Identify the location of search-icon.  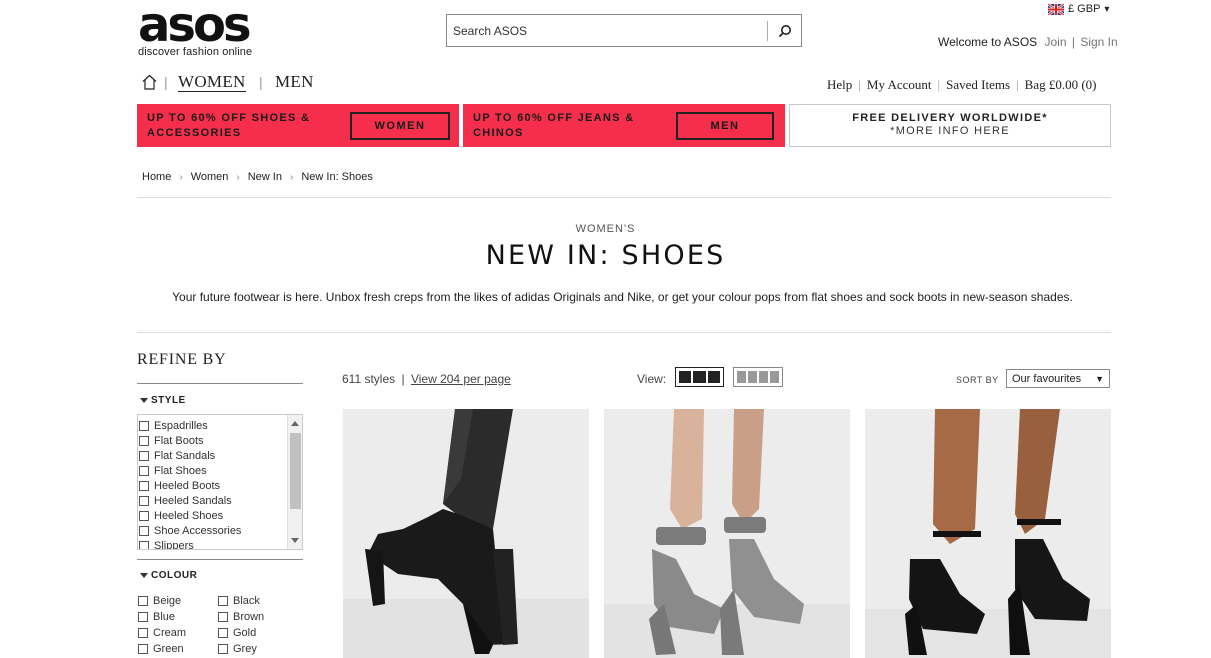
(784, 30).